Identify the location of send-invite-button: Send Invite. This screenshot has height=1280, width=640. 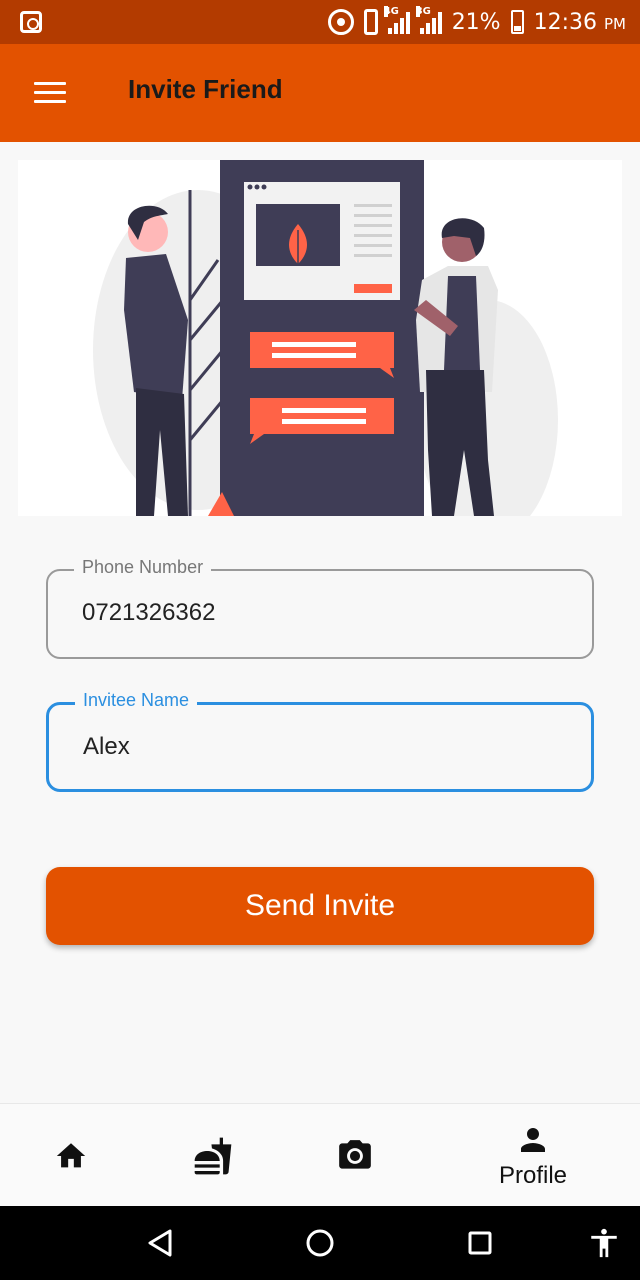
(320, 906).